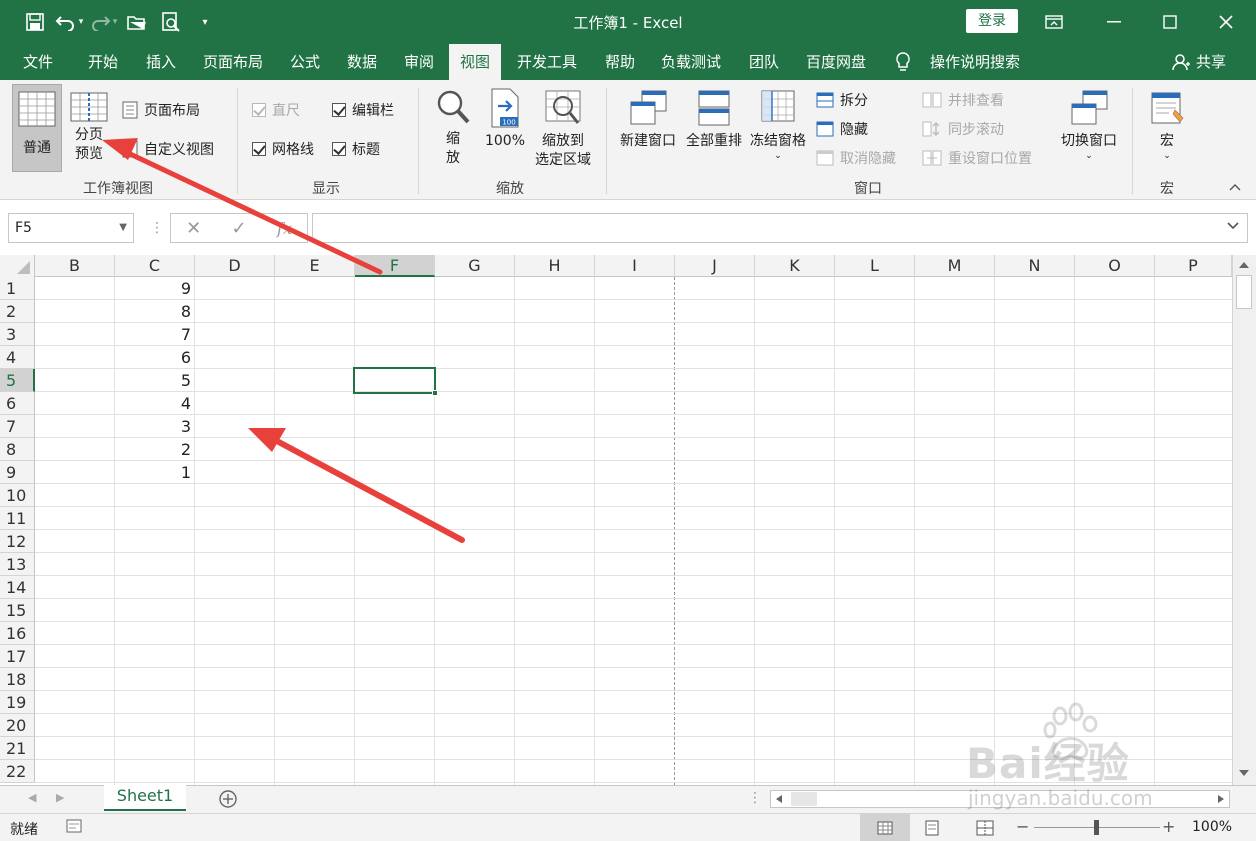 The height and width of the screenshot is (841, 1256). Describe the element at coordinates (932, 830) in the screenshot. I see `page-layout-status-icon` at that location.